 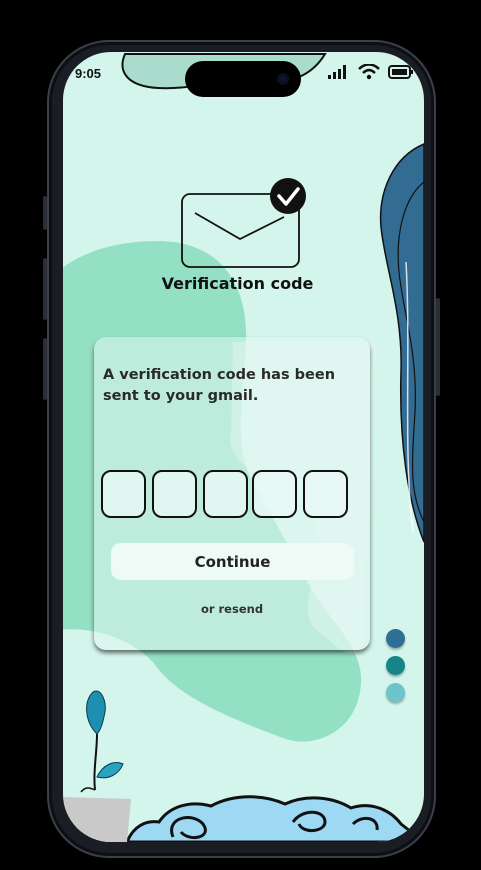 What do you see at coordinates (438, 347) in the screenshot?
I see `power-button` at bounding box center [438, 347].